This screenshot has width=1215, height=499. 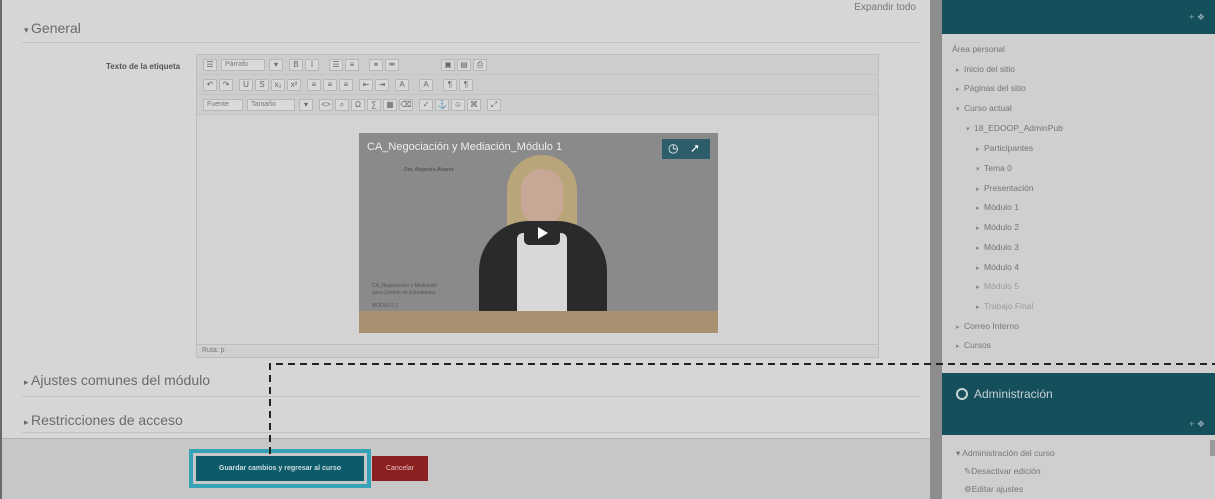 I want to click on video-share-icons: ◷ ➚, so click(x=686, y=149).